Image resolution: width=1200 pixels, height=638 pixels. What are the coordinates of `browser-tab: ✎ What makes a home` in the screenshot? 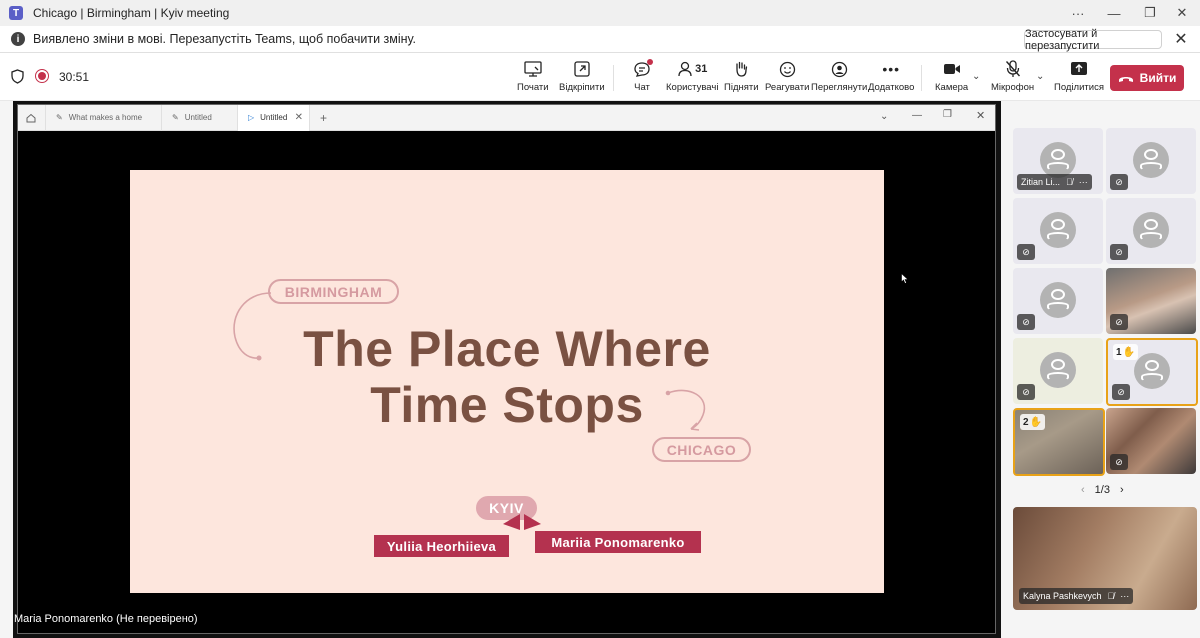 It's located at (104, 117).